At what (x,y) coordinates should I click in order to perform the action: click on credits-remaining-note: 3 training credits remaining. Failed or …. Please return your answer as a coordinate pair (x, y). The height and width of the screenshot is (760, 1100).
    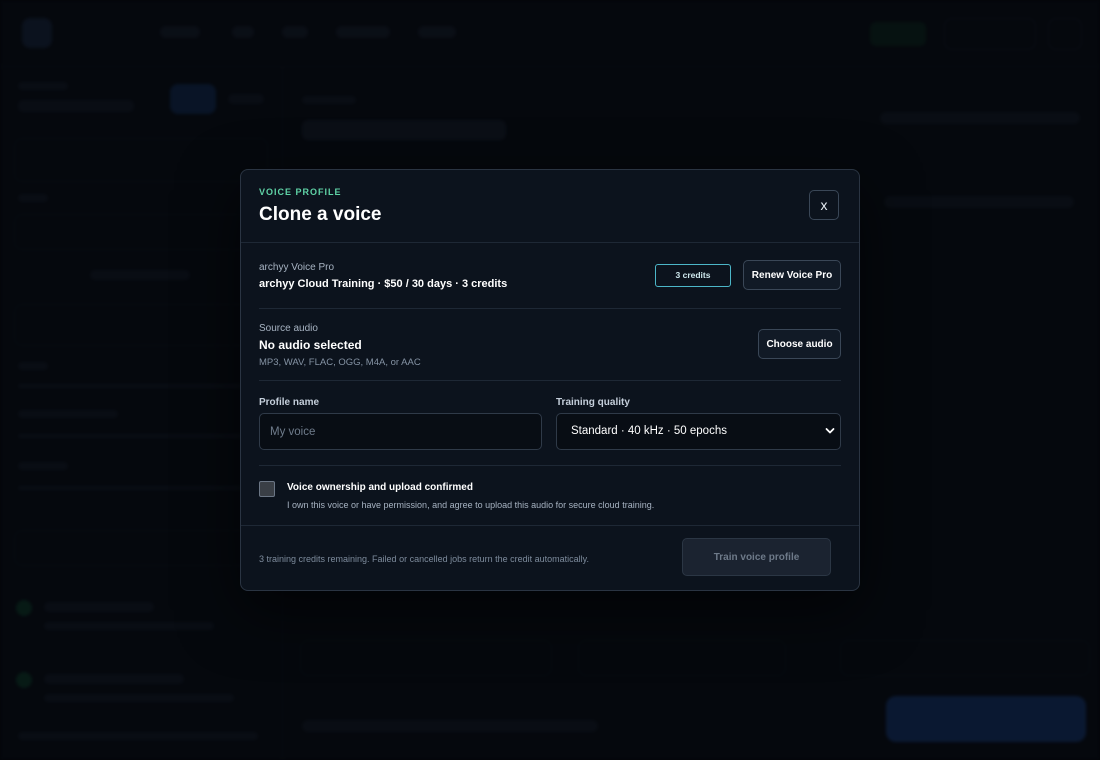
    Looking at the image, I should click on (424, 559).